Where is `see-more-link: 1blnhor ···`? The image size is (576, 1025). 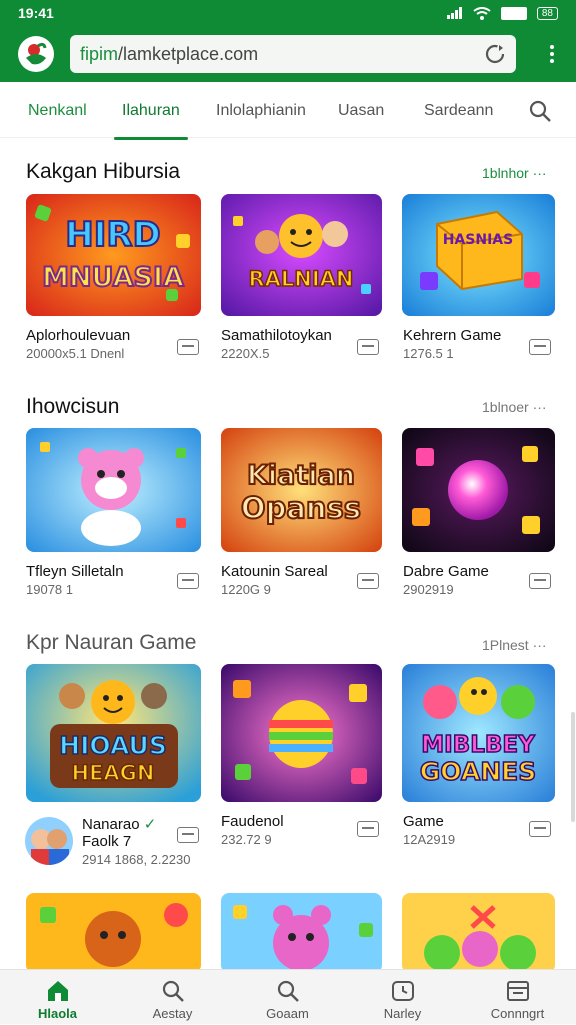 see-more-link: 1blnhor ··· is located at coordinates (514, 173).